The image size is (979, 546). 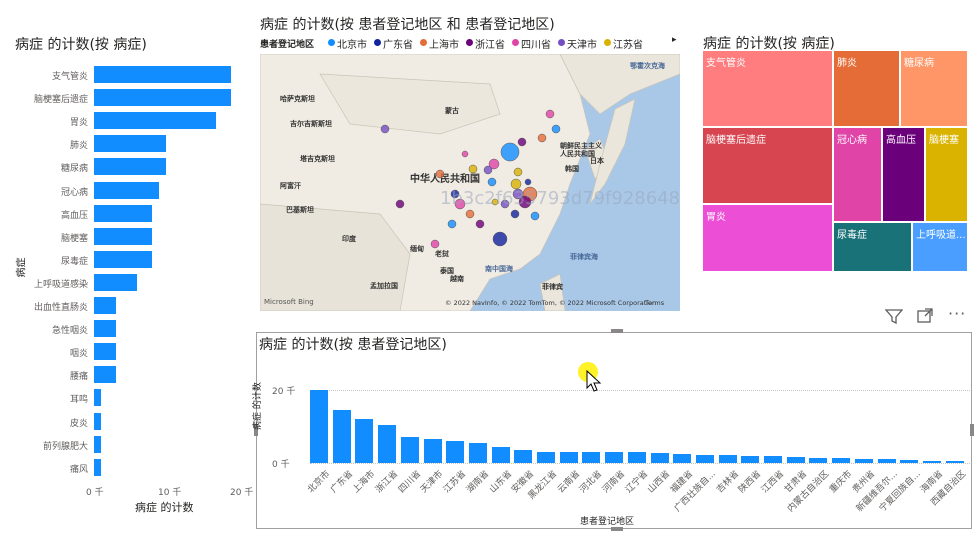 I want to click on treemap-tile: 脑梗塞, so click(x=946, y=174).